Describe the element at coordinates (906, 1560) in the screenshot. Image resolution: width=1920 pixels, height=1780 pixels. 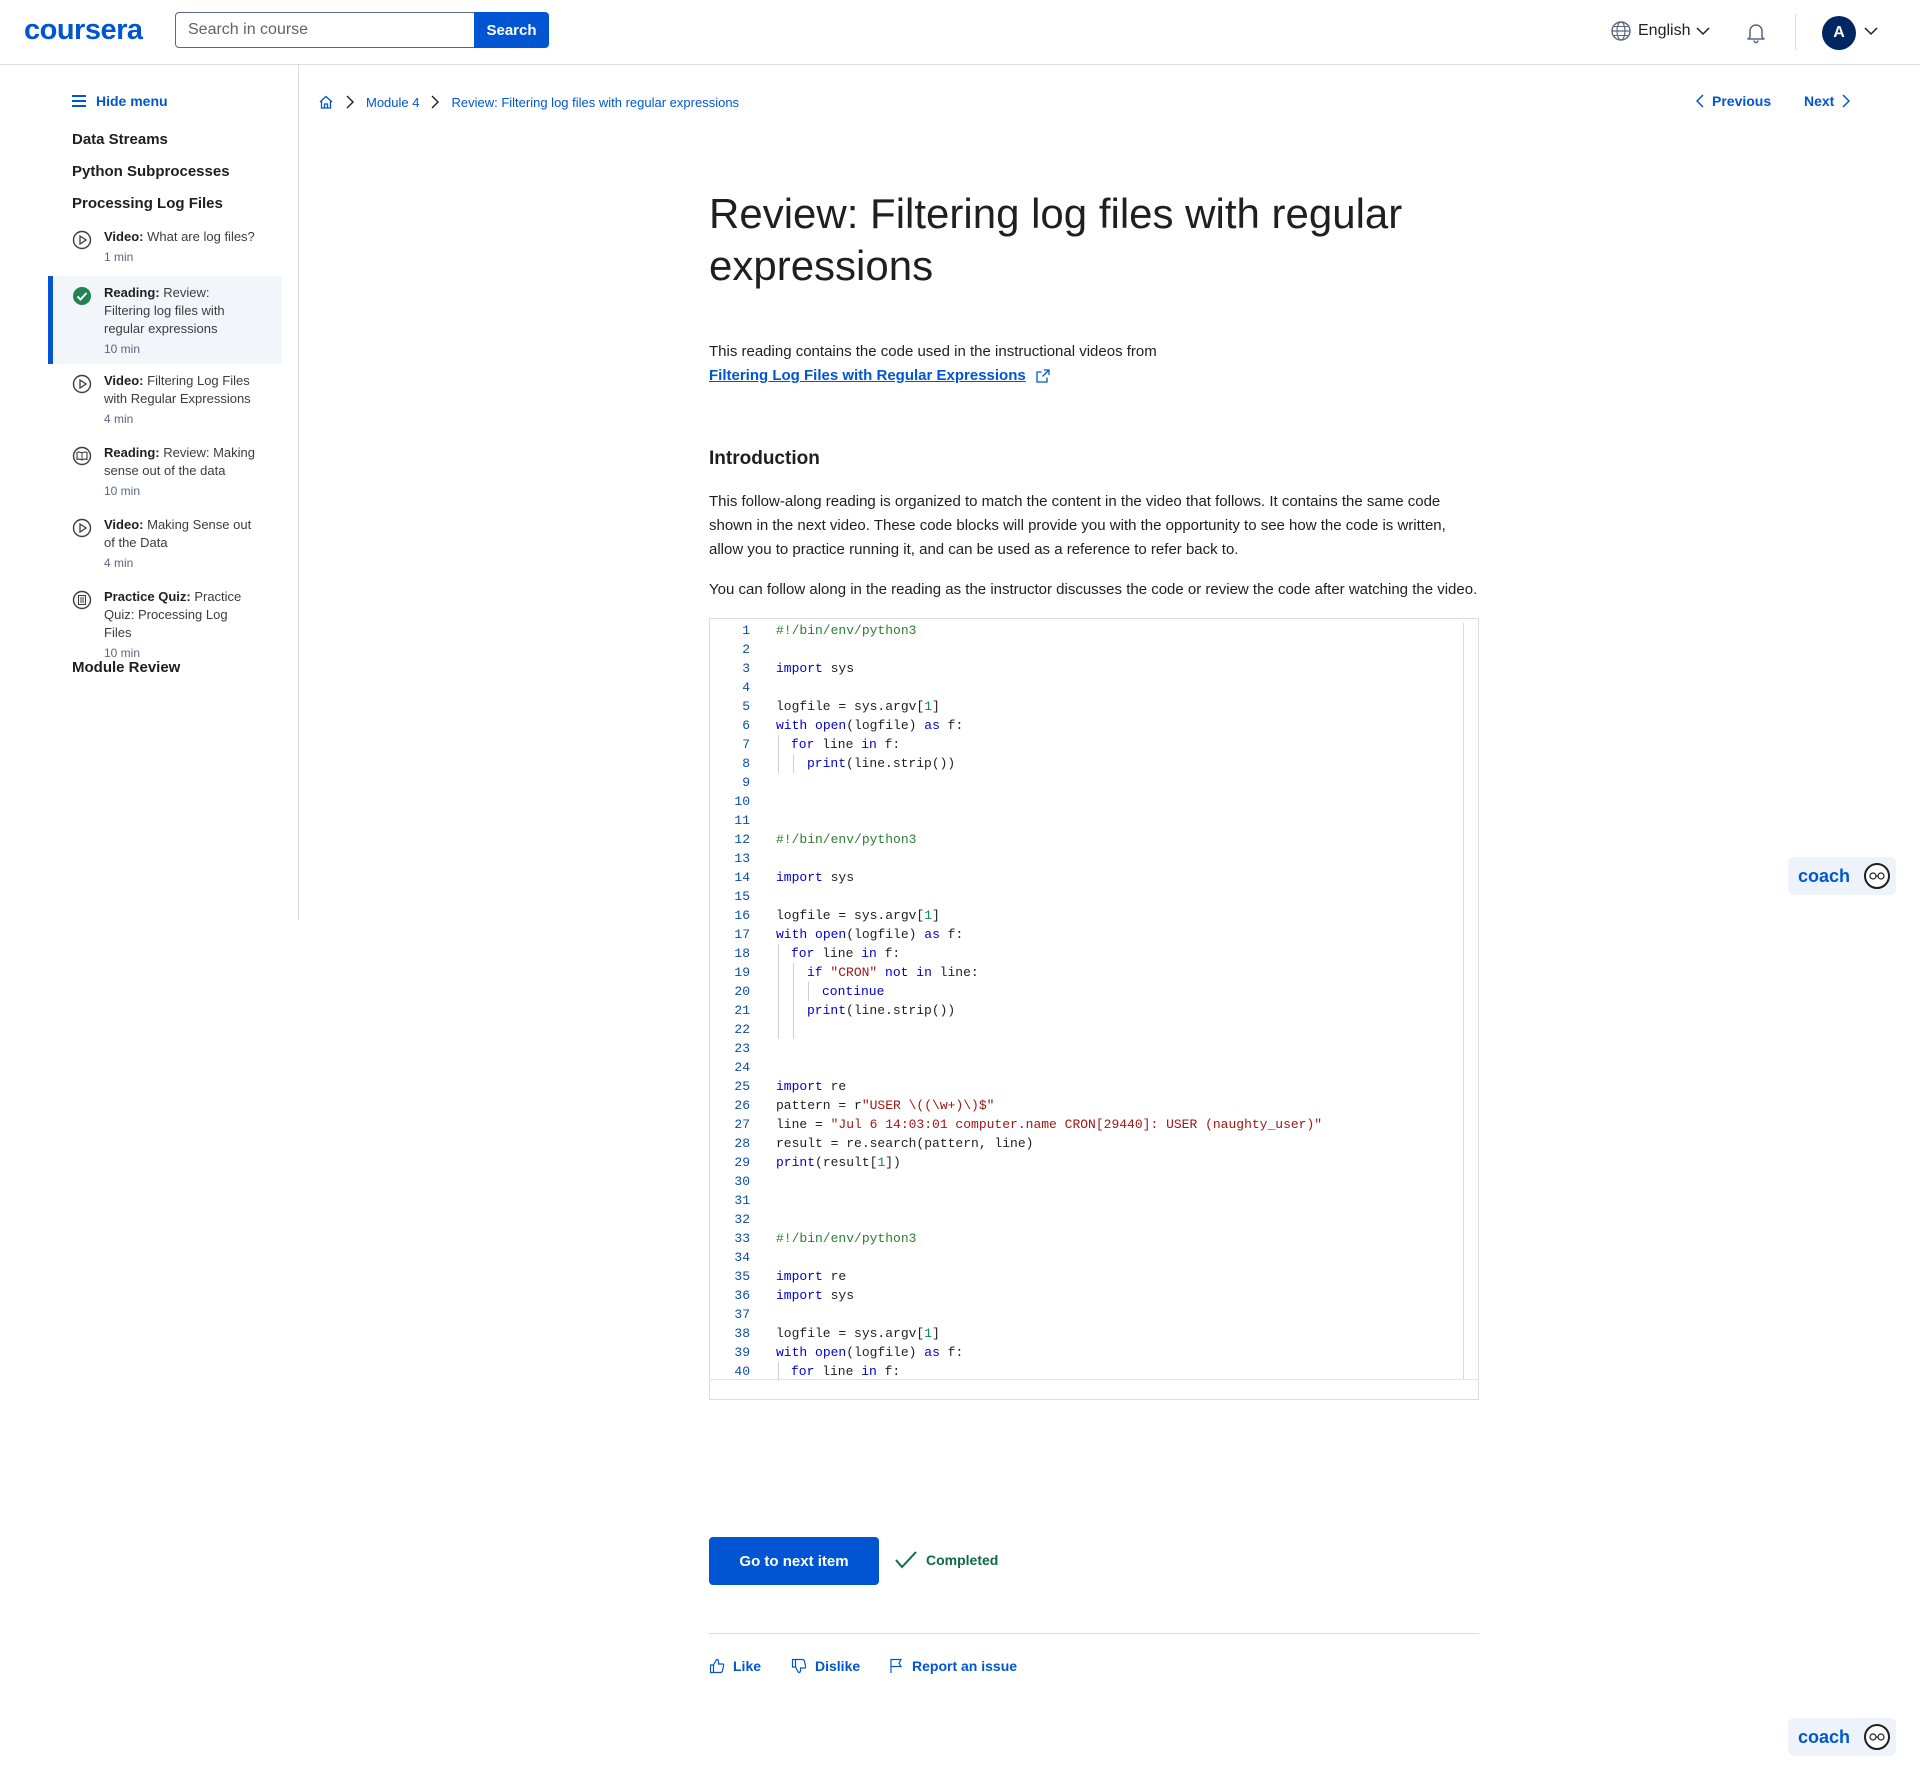
I see `checkmark-icon` at that location.